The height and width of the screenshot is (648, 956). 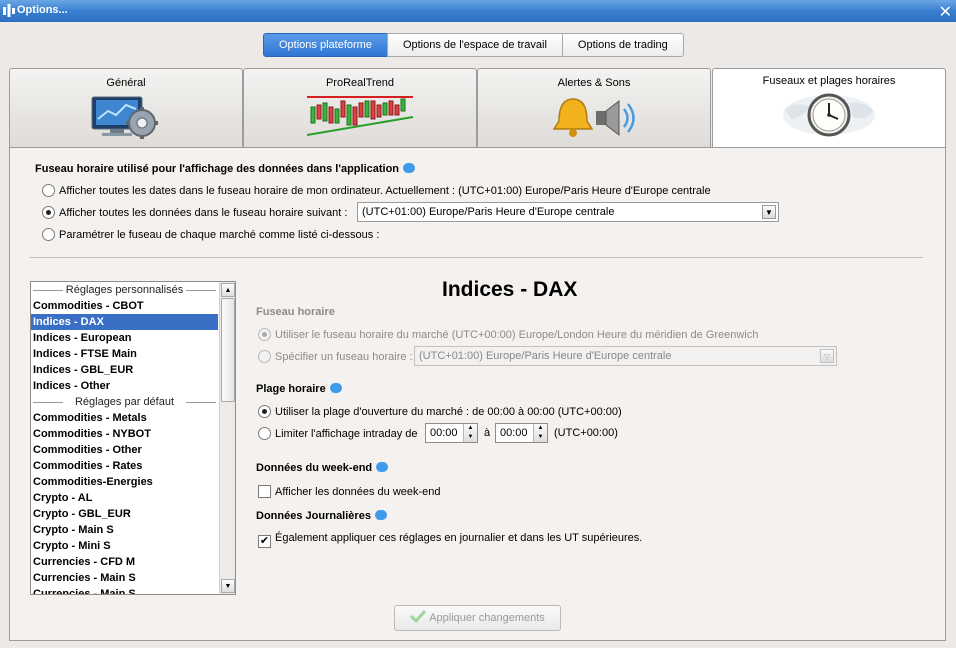 I want to click on market-tz-custom-radio, so click(x=264, y=356).